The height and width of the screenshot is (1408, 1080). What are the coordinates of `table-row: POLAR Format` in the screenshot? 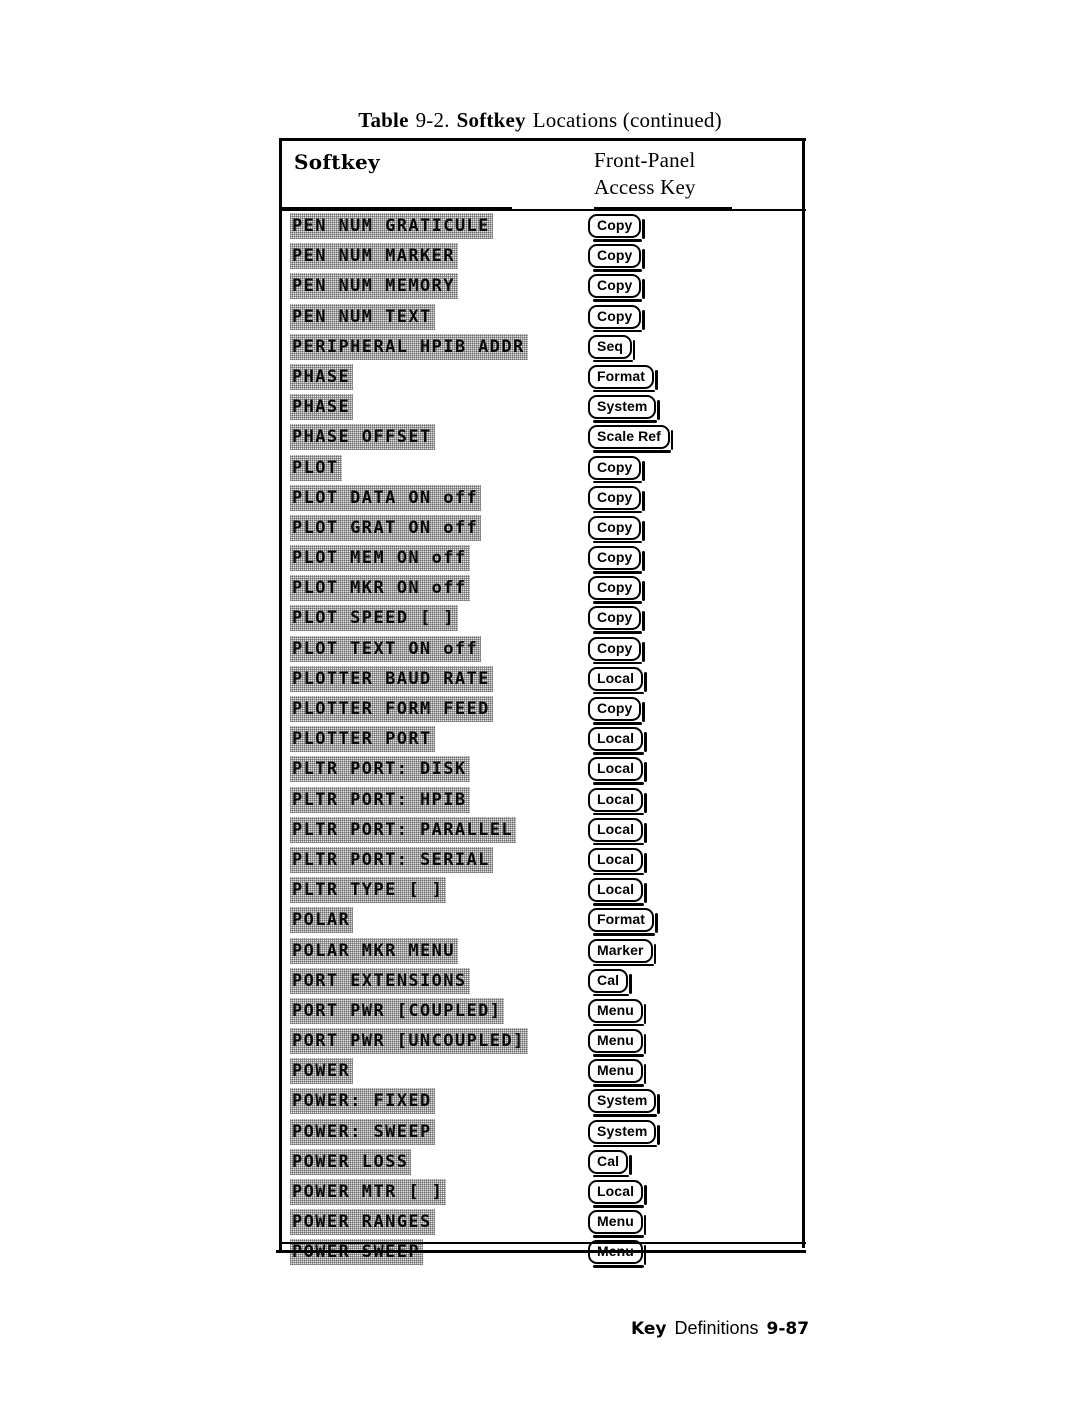 It's located at (541, 920).